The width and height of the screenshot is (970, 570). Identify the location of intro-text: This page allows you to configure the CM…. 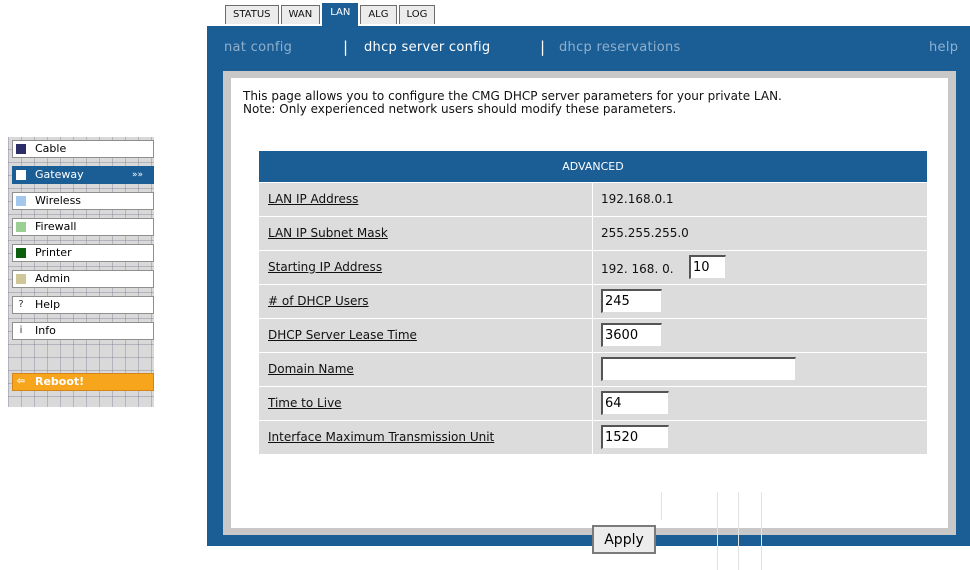
(593, 103).